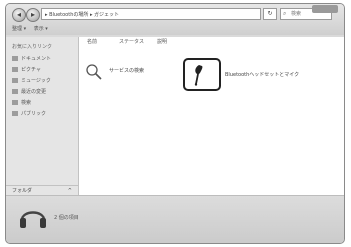 This screenshot has height=247, width=351. Describe the element at coordinates (34, 92) in the screenshot. I see `sidebar-item-label: 最近の変更` at that location.